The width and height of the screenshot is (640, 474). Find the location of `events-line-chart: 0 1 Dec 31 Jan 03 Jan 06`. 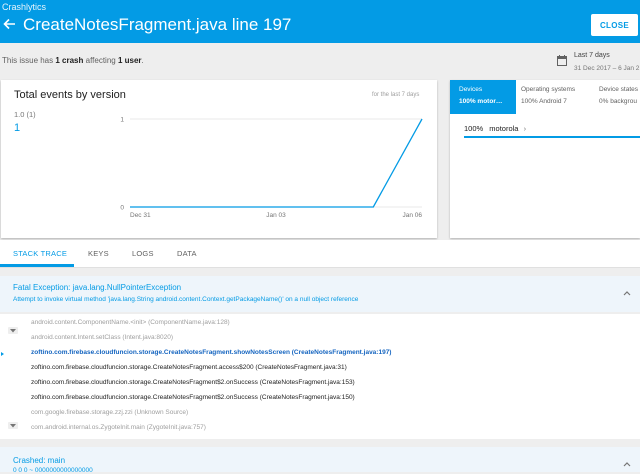

events-line-chart: 0 1 Dec 31 Jan 03 Jan 06 is located at coordinates (271, 168).